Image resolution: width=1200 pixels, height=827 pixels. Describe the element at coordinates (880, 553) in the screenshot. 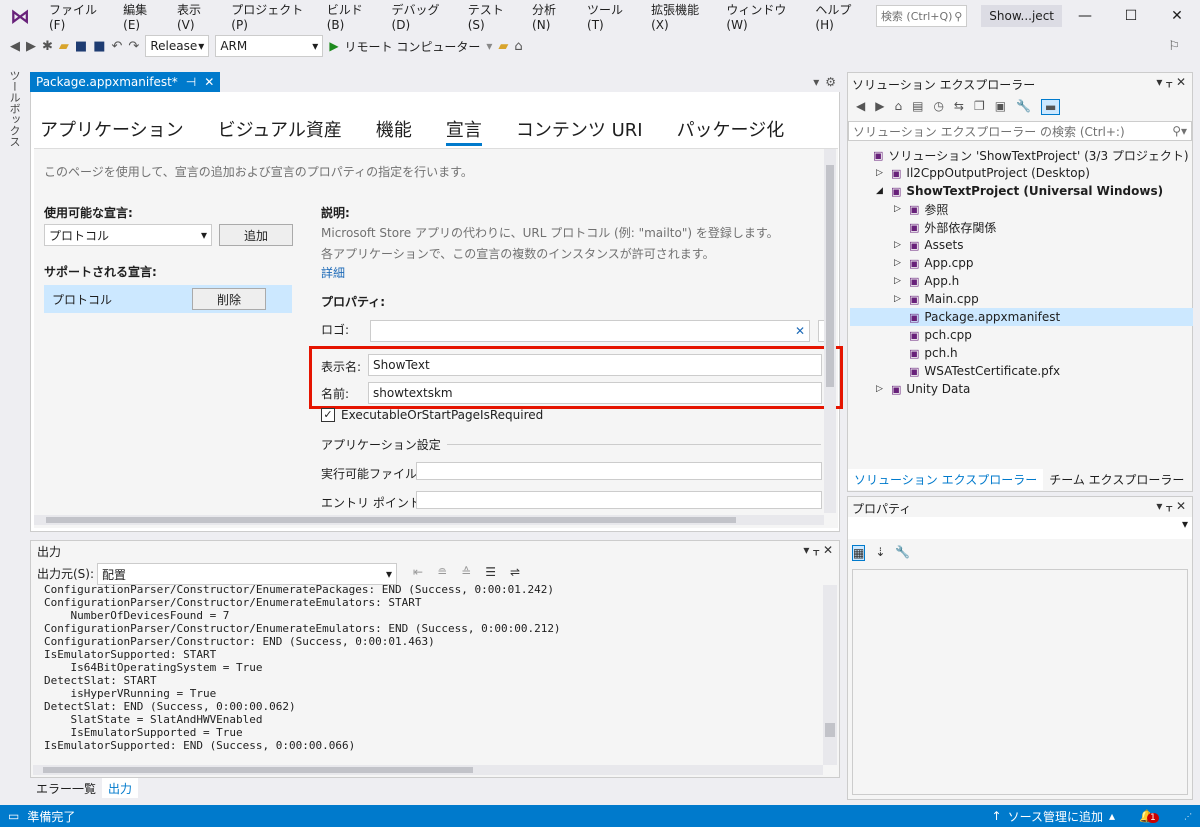

I see `alphabetical-icon: ⇣` at that location.